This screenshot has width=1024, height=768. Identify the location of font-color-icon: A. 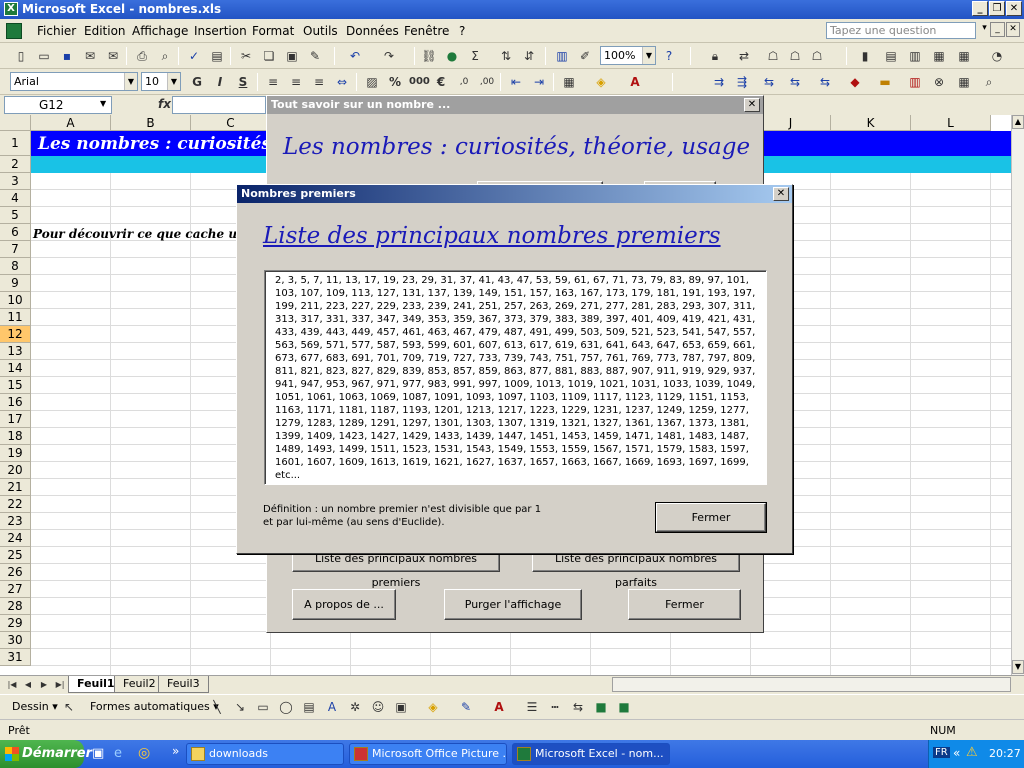
(635, 82).